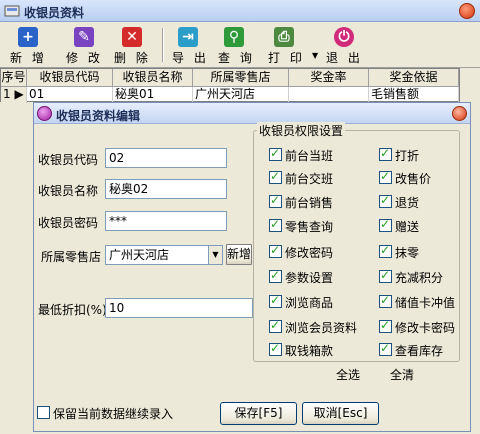  Describe the element at coordinates (459, 113) in the screenshot. I see `dialog-close-icon` at that location.